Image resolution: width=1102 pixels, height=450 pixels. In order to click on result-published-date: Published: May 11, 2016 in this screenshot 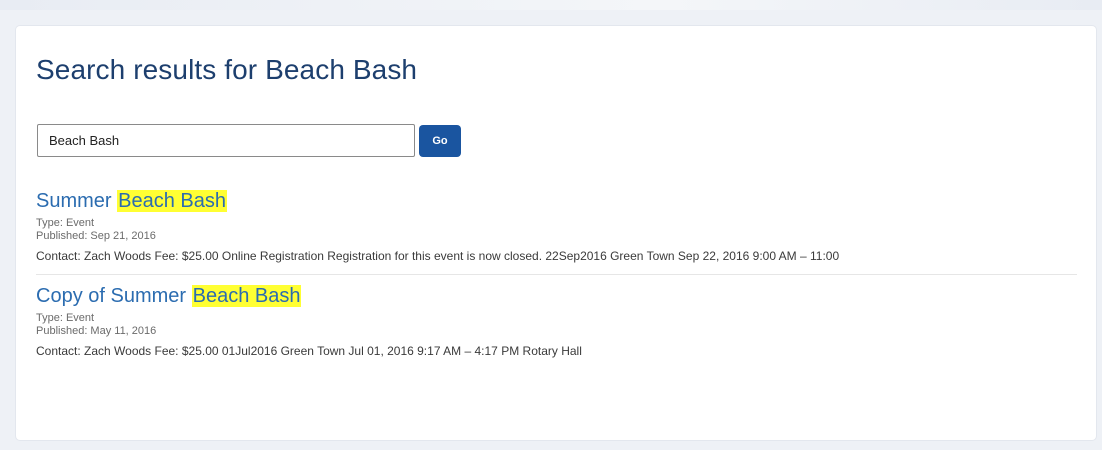, I will do `click(96, 331)`.